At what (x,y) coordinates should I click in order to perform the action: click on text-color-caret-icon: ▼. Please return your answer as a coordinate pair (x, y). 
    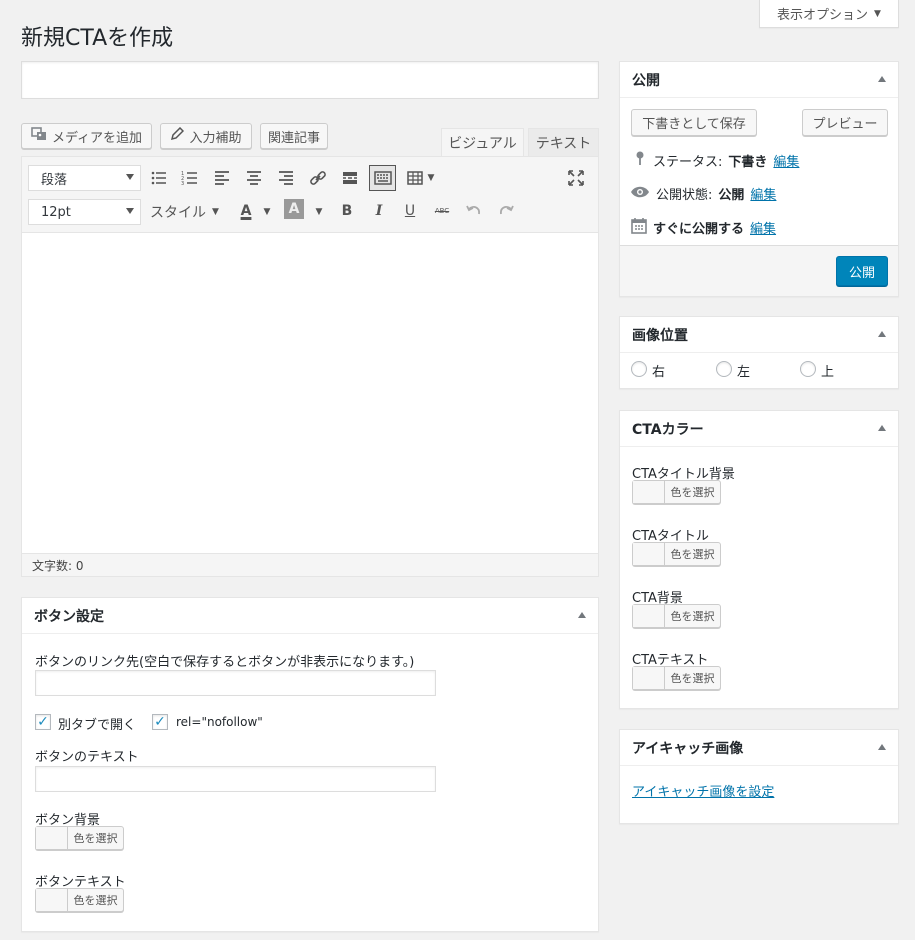
    Looking at the image, I should click on (267, 212).